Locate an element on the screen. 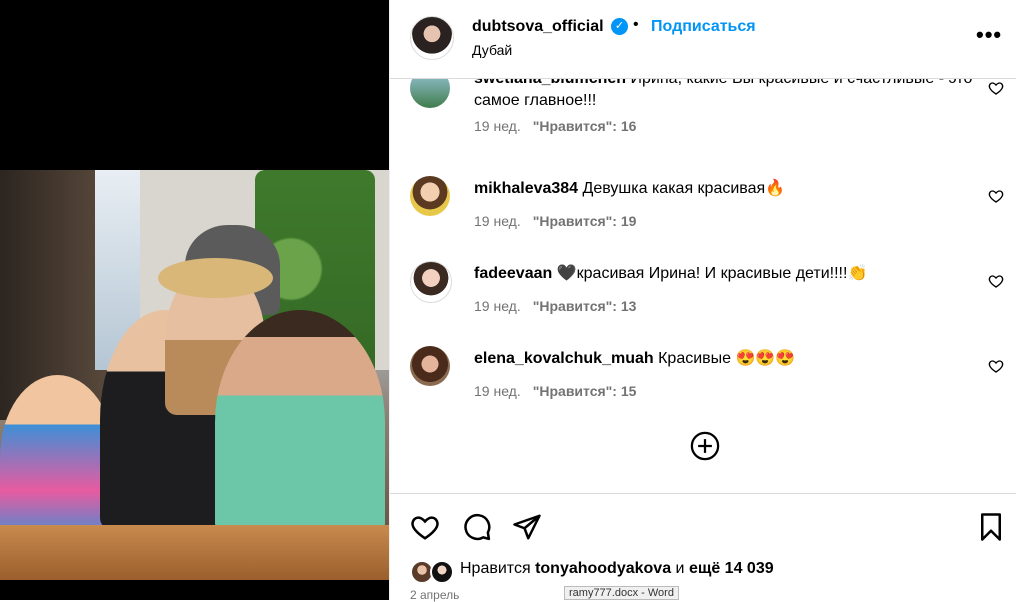 The height and width of the screenshot is (602, 1016). likes-summary: Нравится tonyahoodyakova и ещё 14 039 is located at coordinates (617, 569).